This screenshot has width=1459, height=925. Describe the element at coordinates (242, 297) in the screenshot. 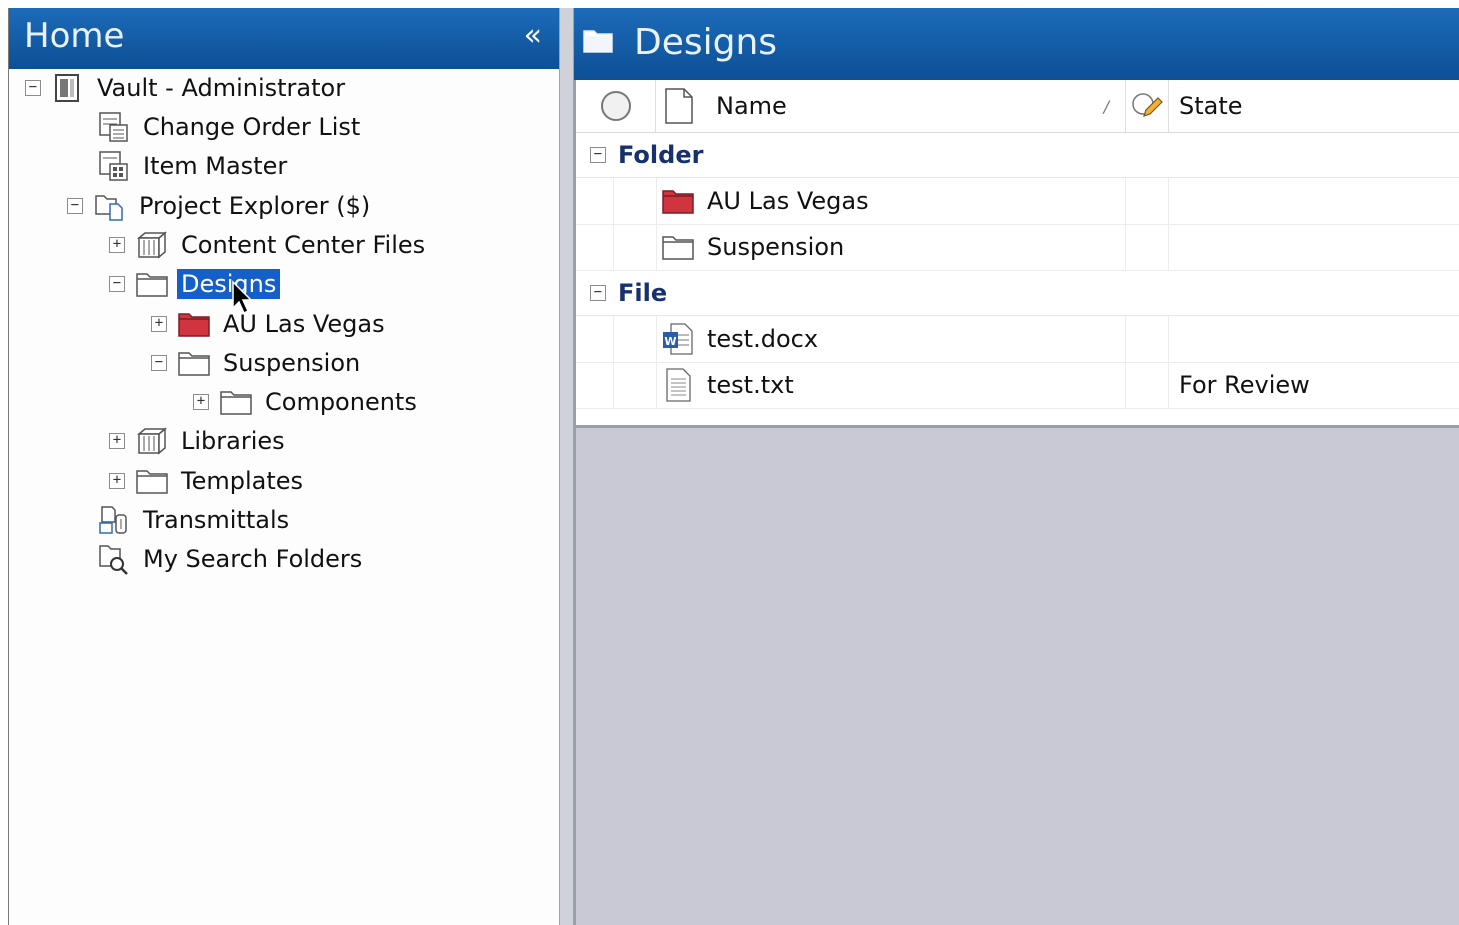

I see `mouse-cursor-icon` at that location.